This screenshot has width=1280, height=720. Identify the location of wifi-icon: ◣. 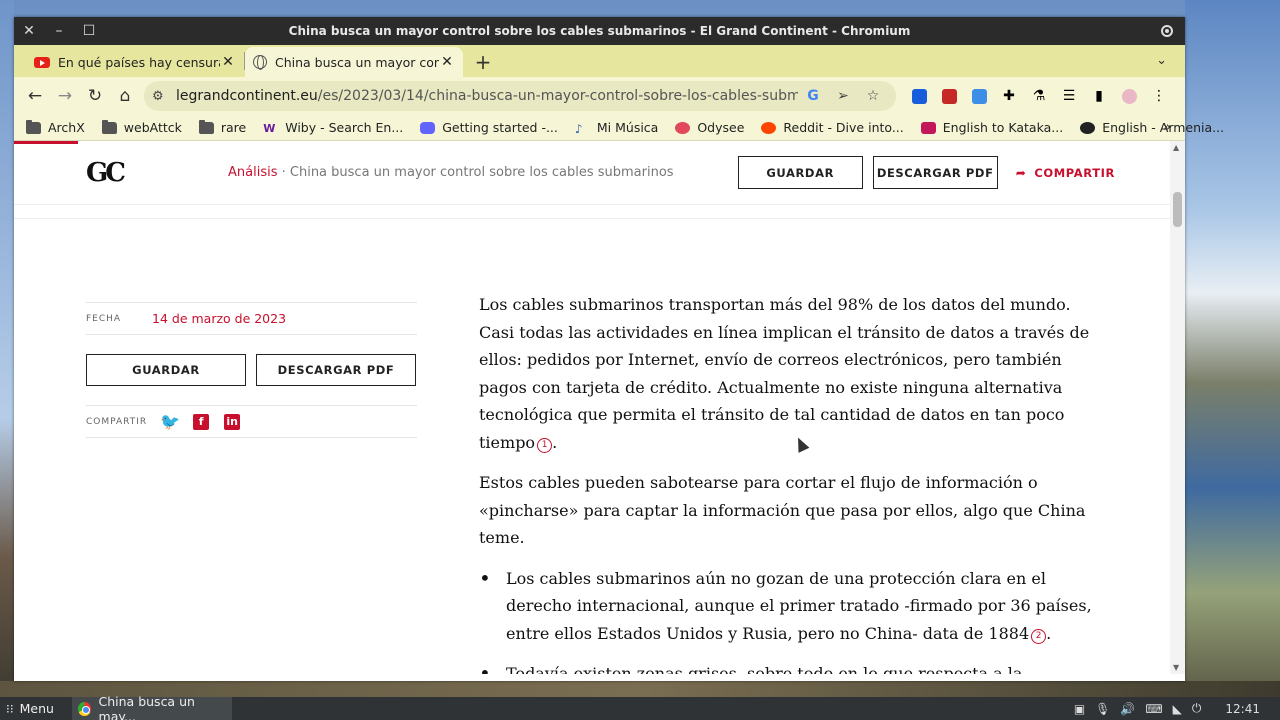
(1177, 709).